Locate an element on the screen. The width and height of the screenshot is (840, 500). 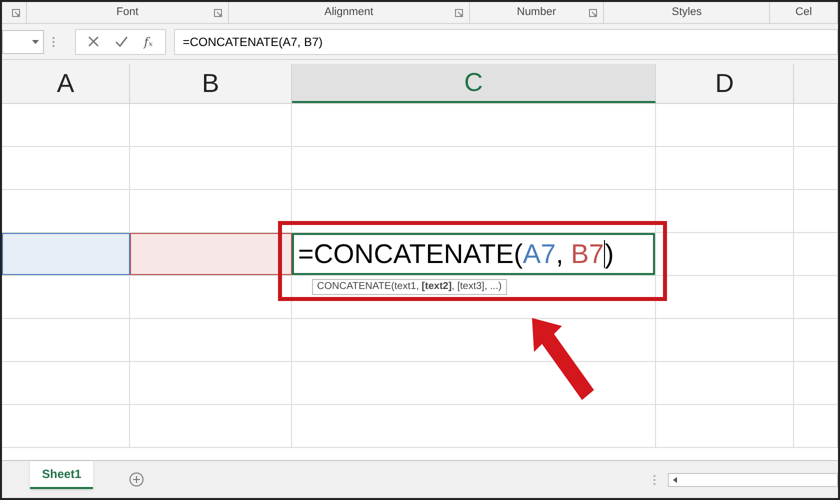
caret-icon is located at coordinates (35, 42).